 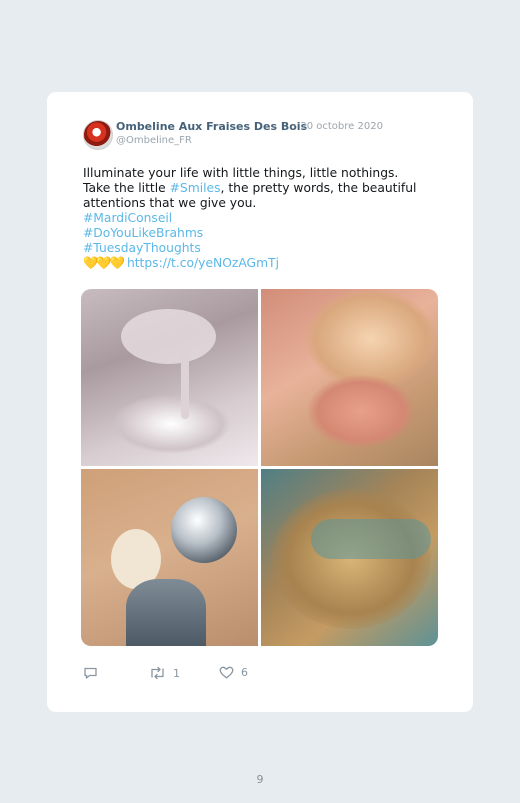 I want to click on retweet-button: 1, so click(x=164, y=673).